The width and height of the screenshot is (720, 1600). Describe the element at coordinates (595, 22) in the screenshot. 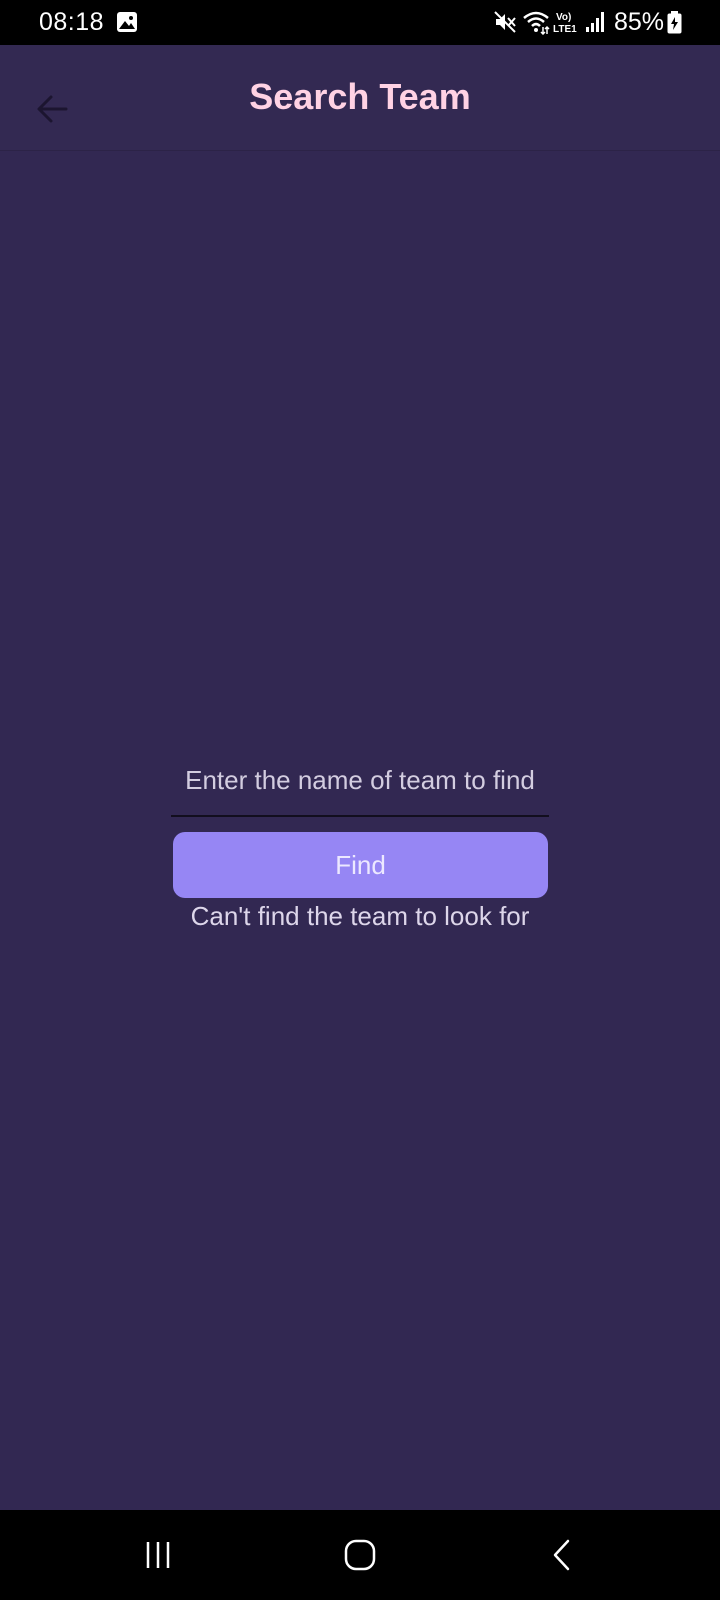

I see `signal-icon` at that location.